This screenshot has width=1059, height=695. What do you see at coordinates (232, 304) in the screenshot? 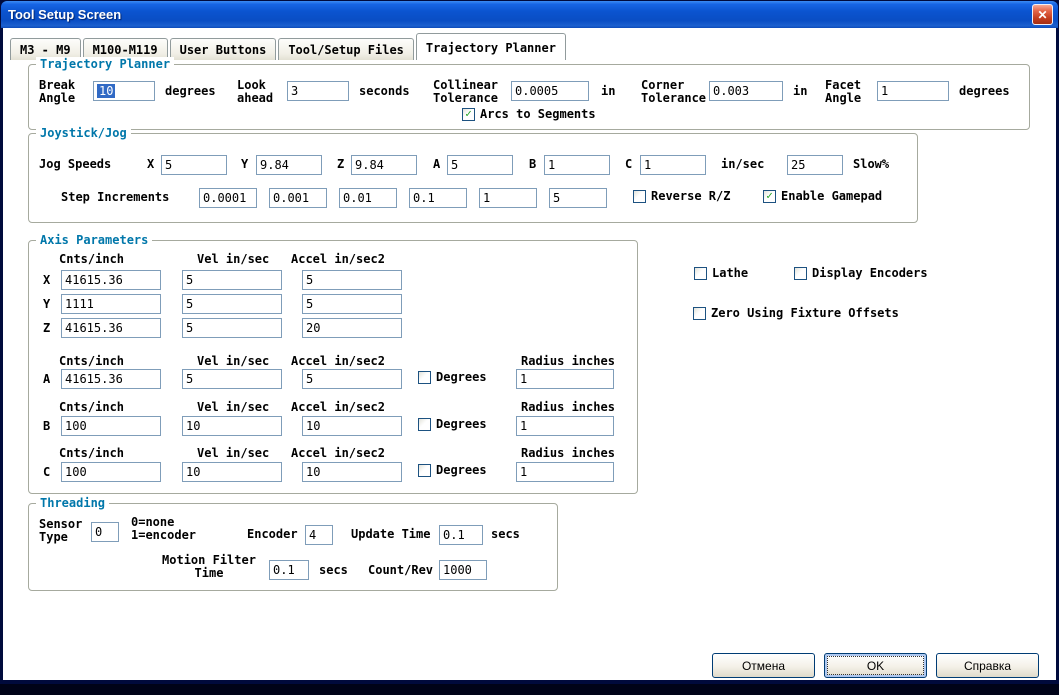
I see `axis-y-vel-input` at bounding box center [232, 304].